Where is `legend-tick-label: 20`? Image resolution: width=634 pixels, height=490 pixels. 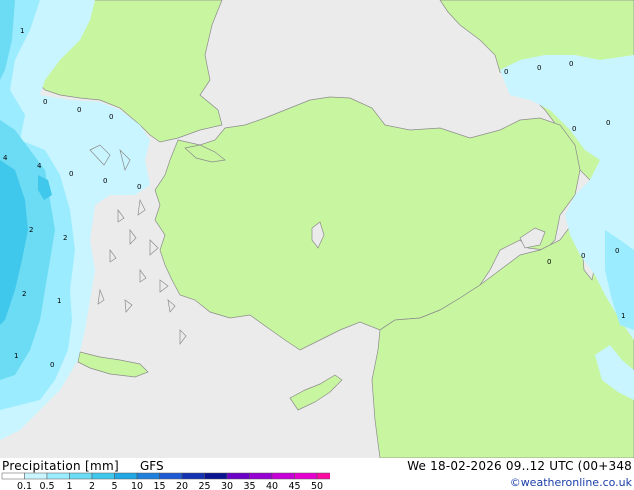
legend-tick-label: 20 is located at coordinates (182, 485).